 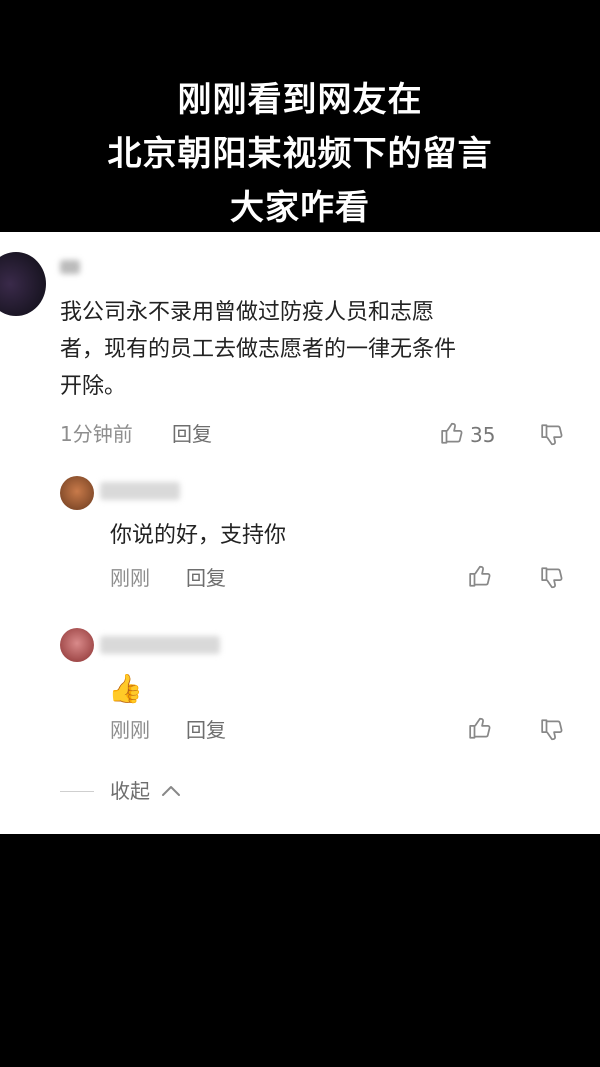 I want to click on comment-time: 1分钟前, so click(x=96, y=434).